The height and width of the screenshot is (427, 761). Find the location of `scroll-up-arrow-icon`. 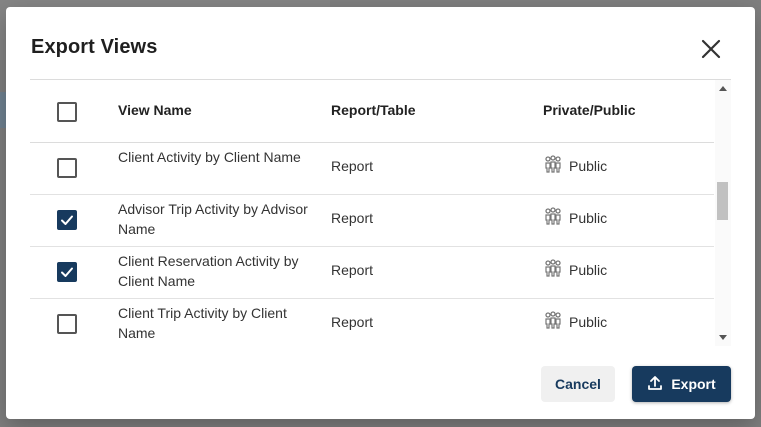

scroll-up-arrow-icon is located at coordinates (723, 88).